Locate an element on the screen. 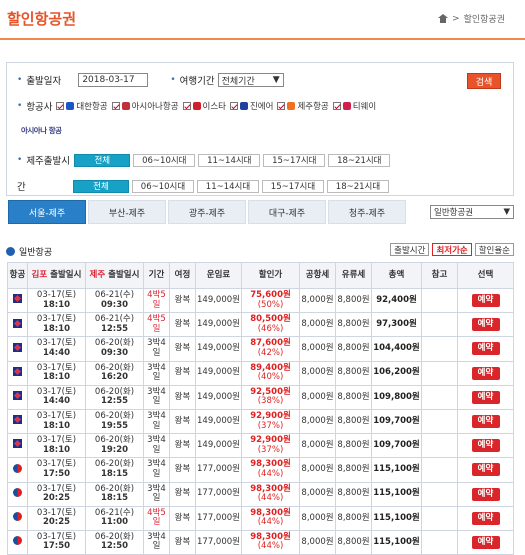  route-tab: 서울-제주 is located at coordinates (47, 212).